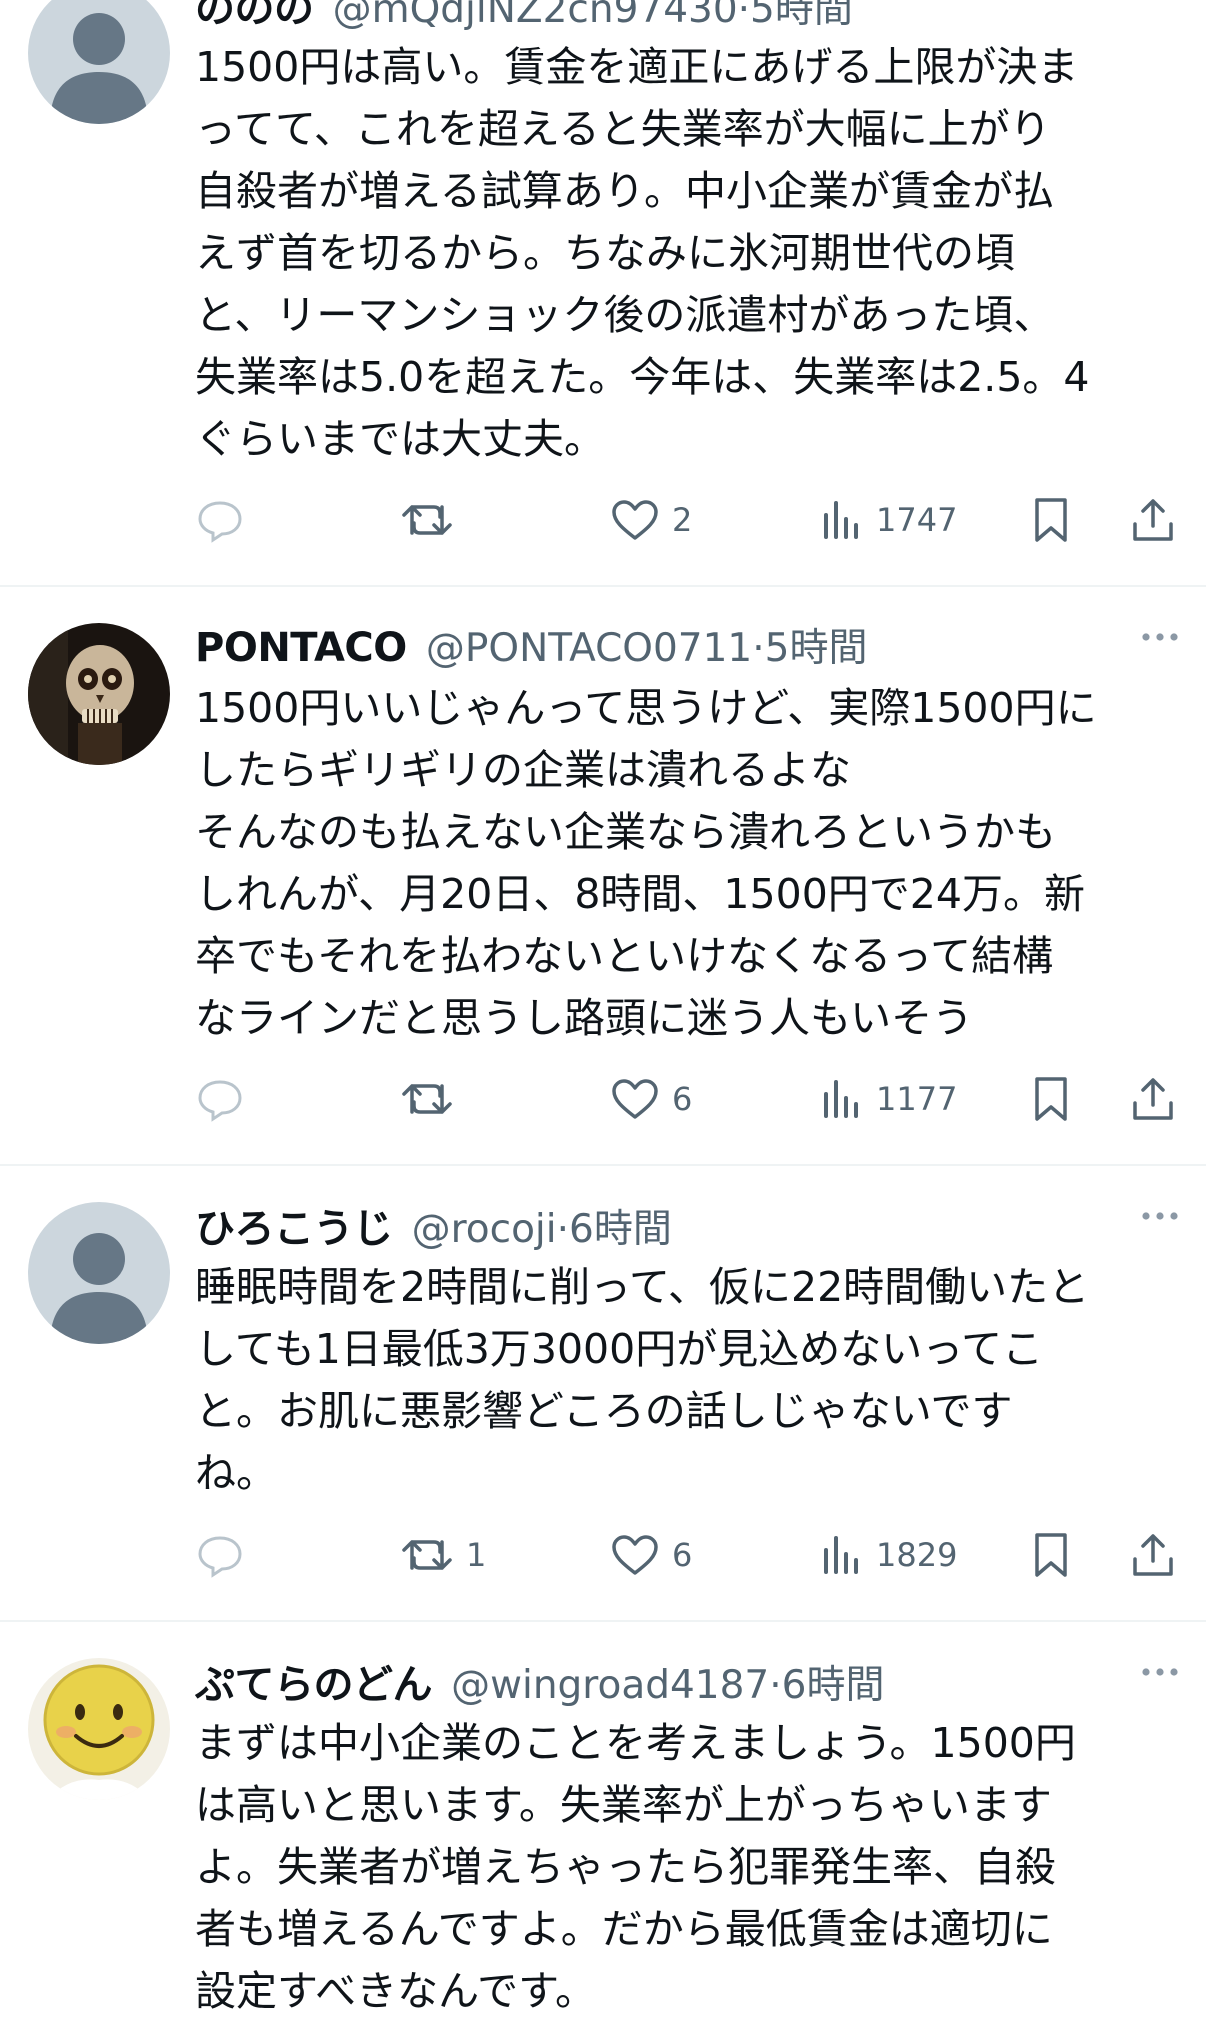  I want to click on handle: @mQdjlNZ2cn97430, so click(535, 16).